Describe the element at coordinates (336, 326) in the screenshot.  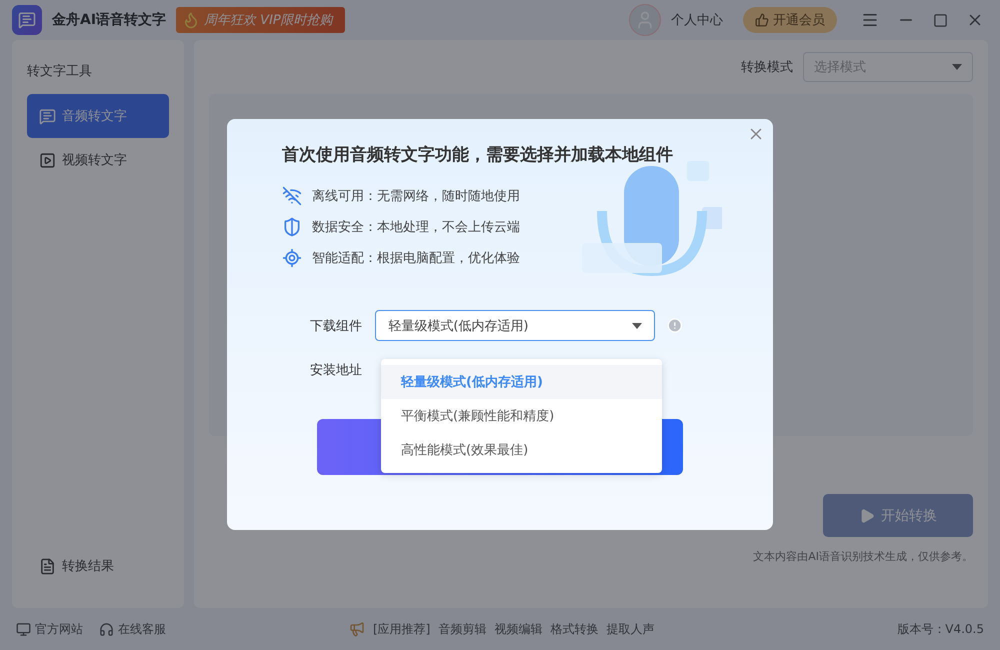
I see `field-label: 下载组件` at that location.